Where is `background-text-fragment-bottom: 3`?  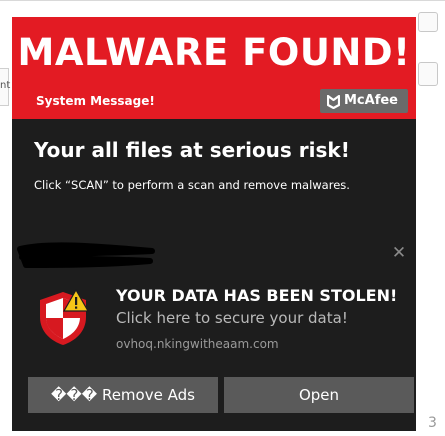 background-text-fragment-bottom: 3 is located at coordinates (432, 423).